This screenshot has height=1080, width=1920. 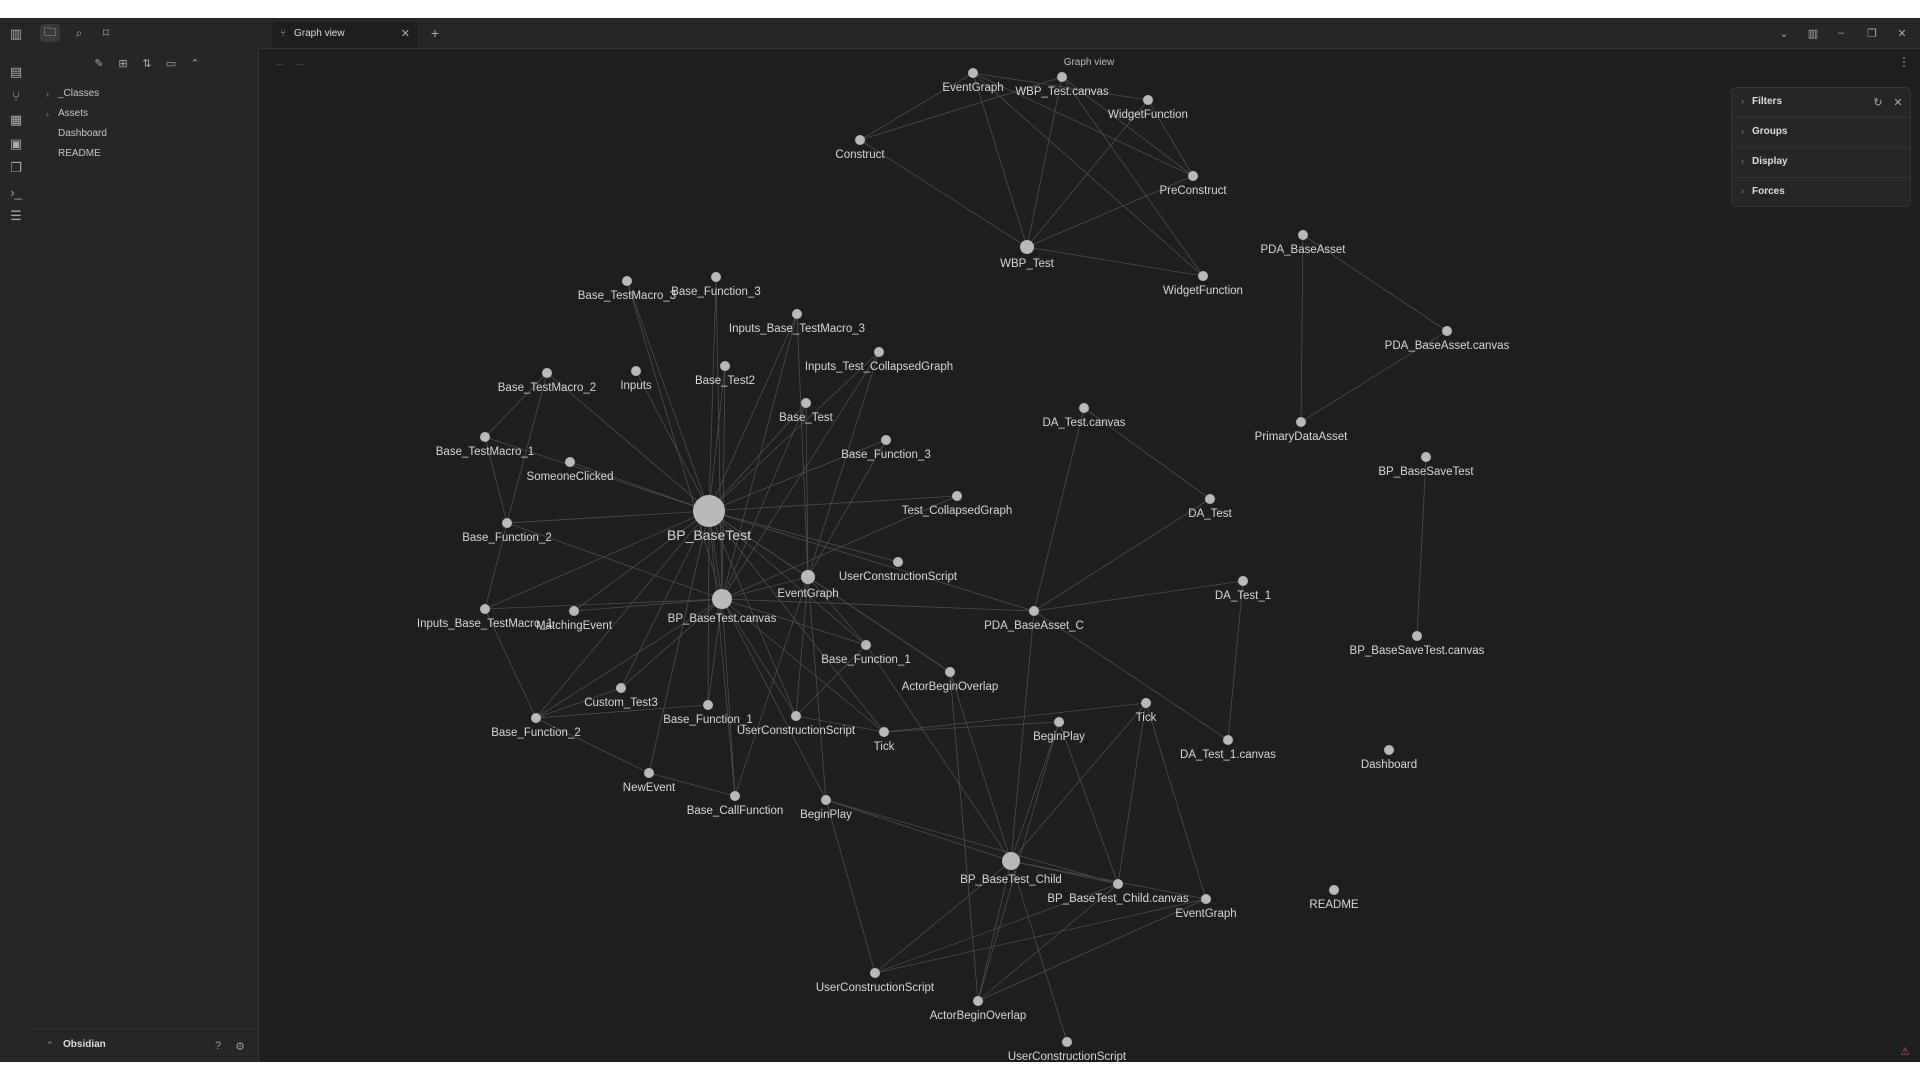 I want to click on graph-node: PDA_BaseAsset, so click(x=1303, y=243).